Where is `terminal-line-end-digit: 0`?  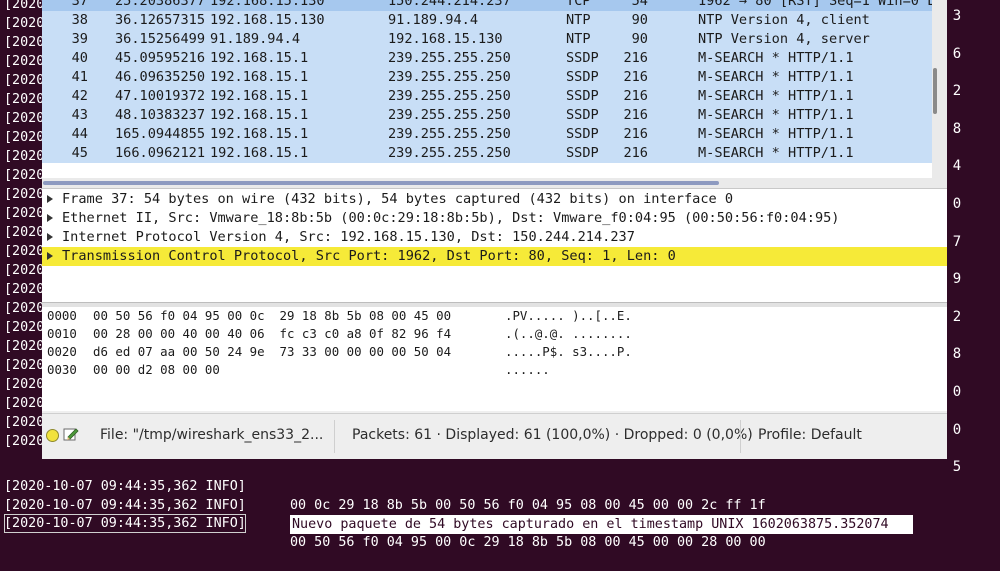
terminal-line-end-digit: 0 is located at coordinates (957, 392).